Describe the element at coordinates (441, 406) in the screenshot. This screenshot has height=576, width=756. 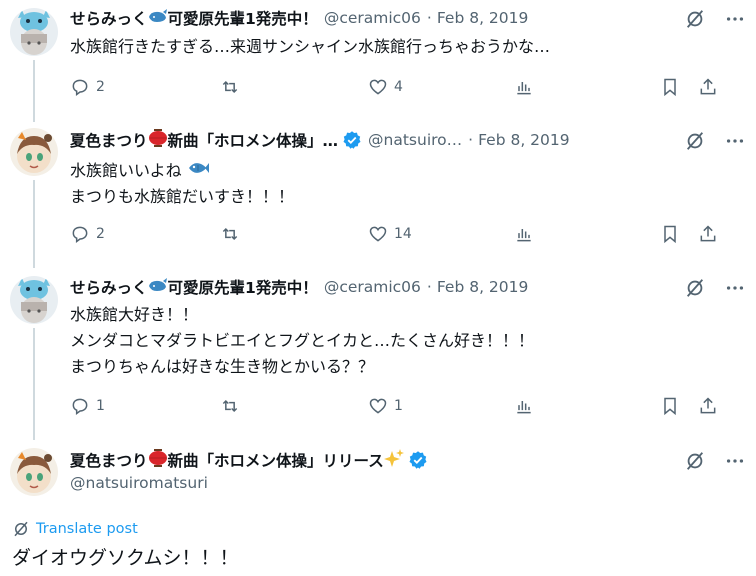
I see `like-button: 1` at that location.